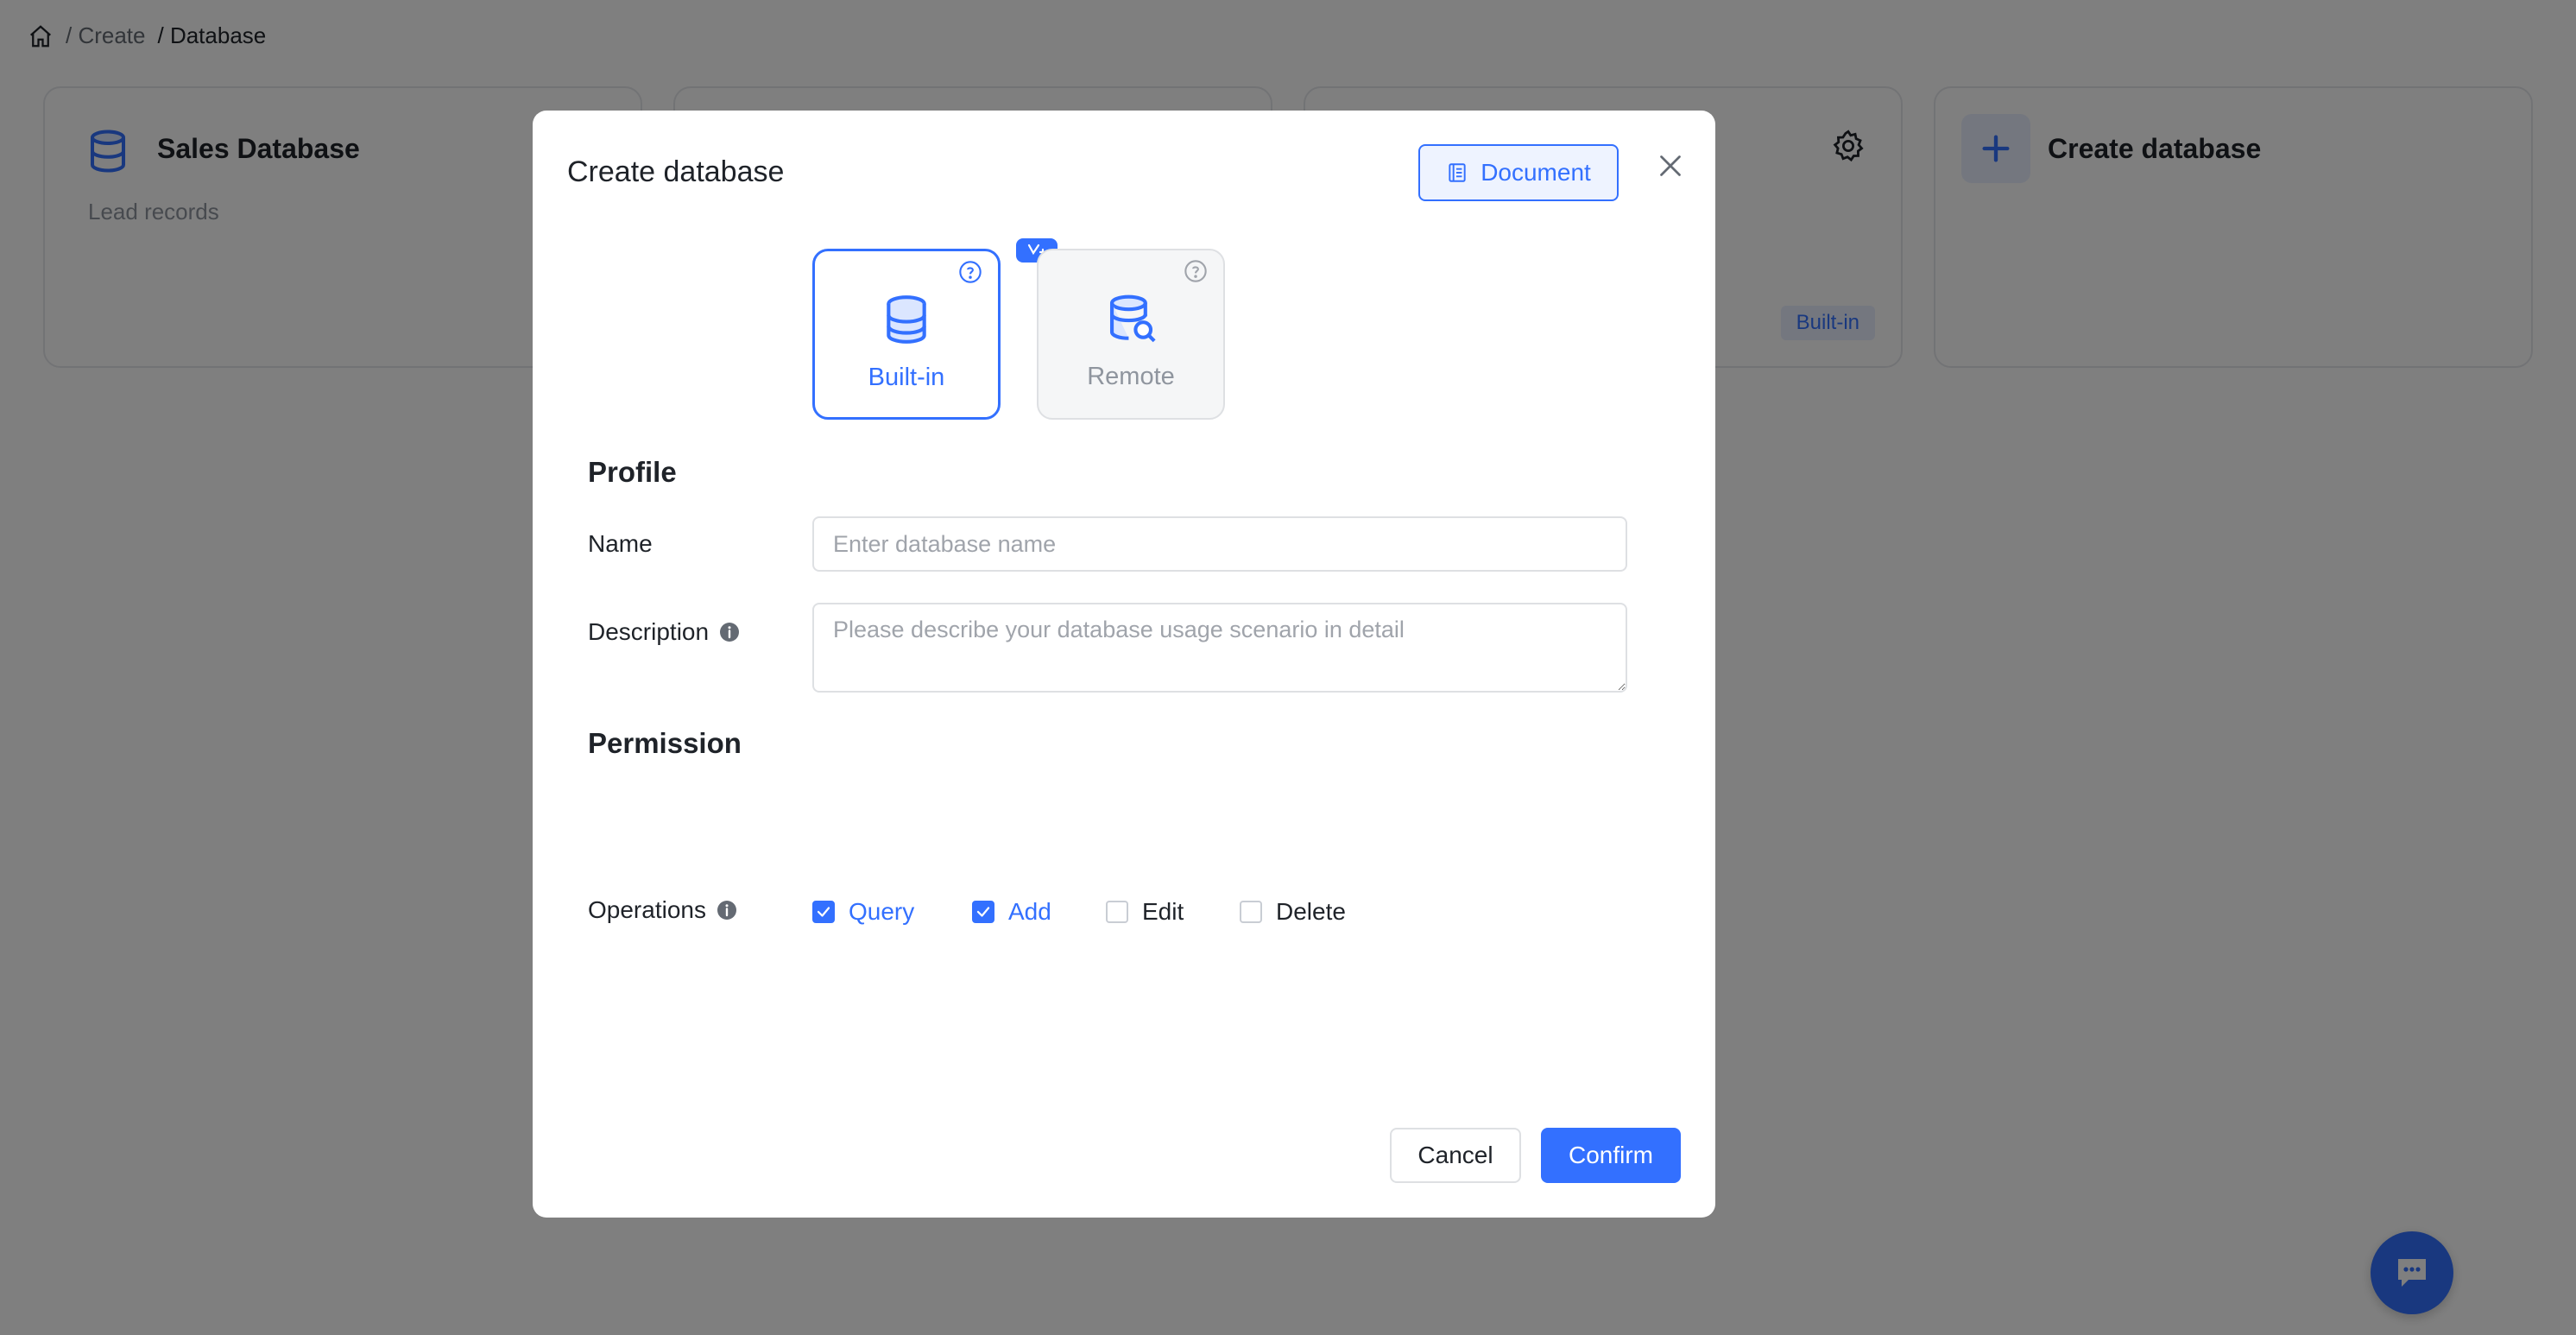  What do you see at coordinates (1670, 165) in the screenshot?
I see `close-icon` at bounding box center [1670, 165].